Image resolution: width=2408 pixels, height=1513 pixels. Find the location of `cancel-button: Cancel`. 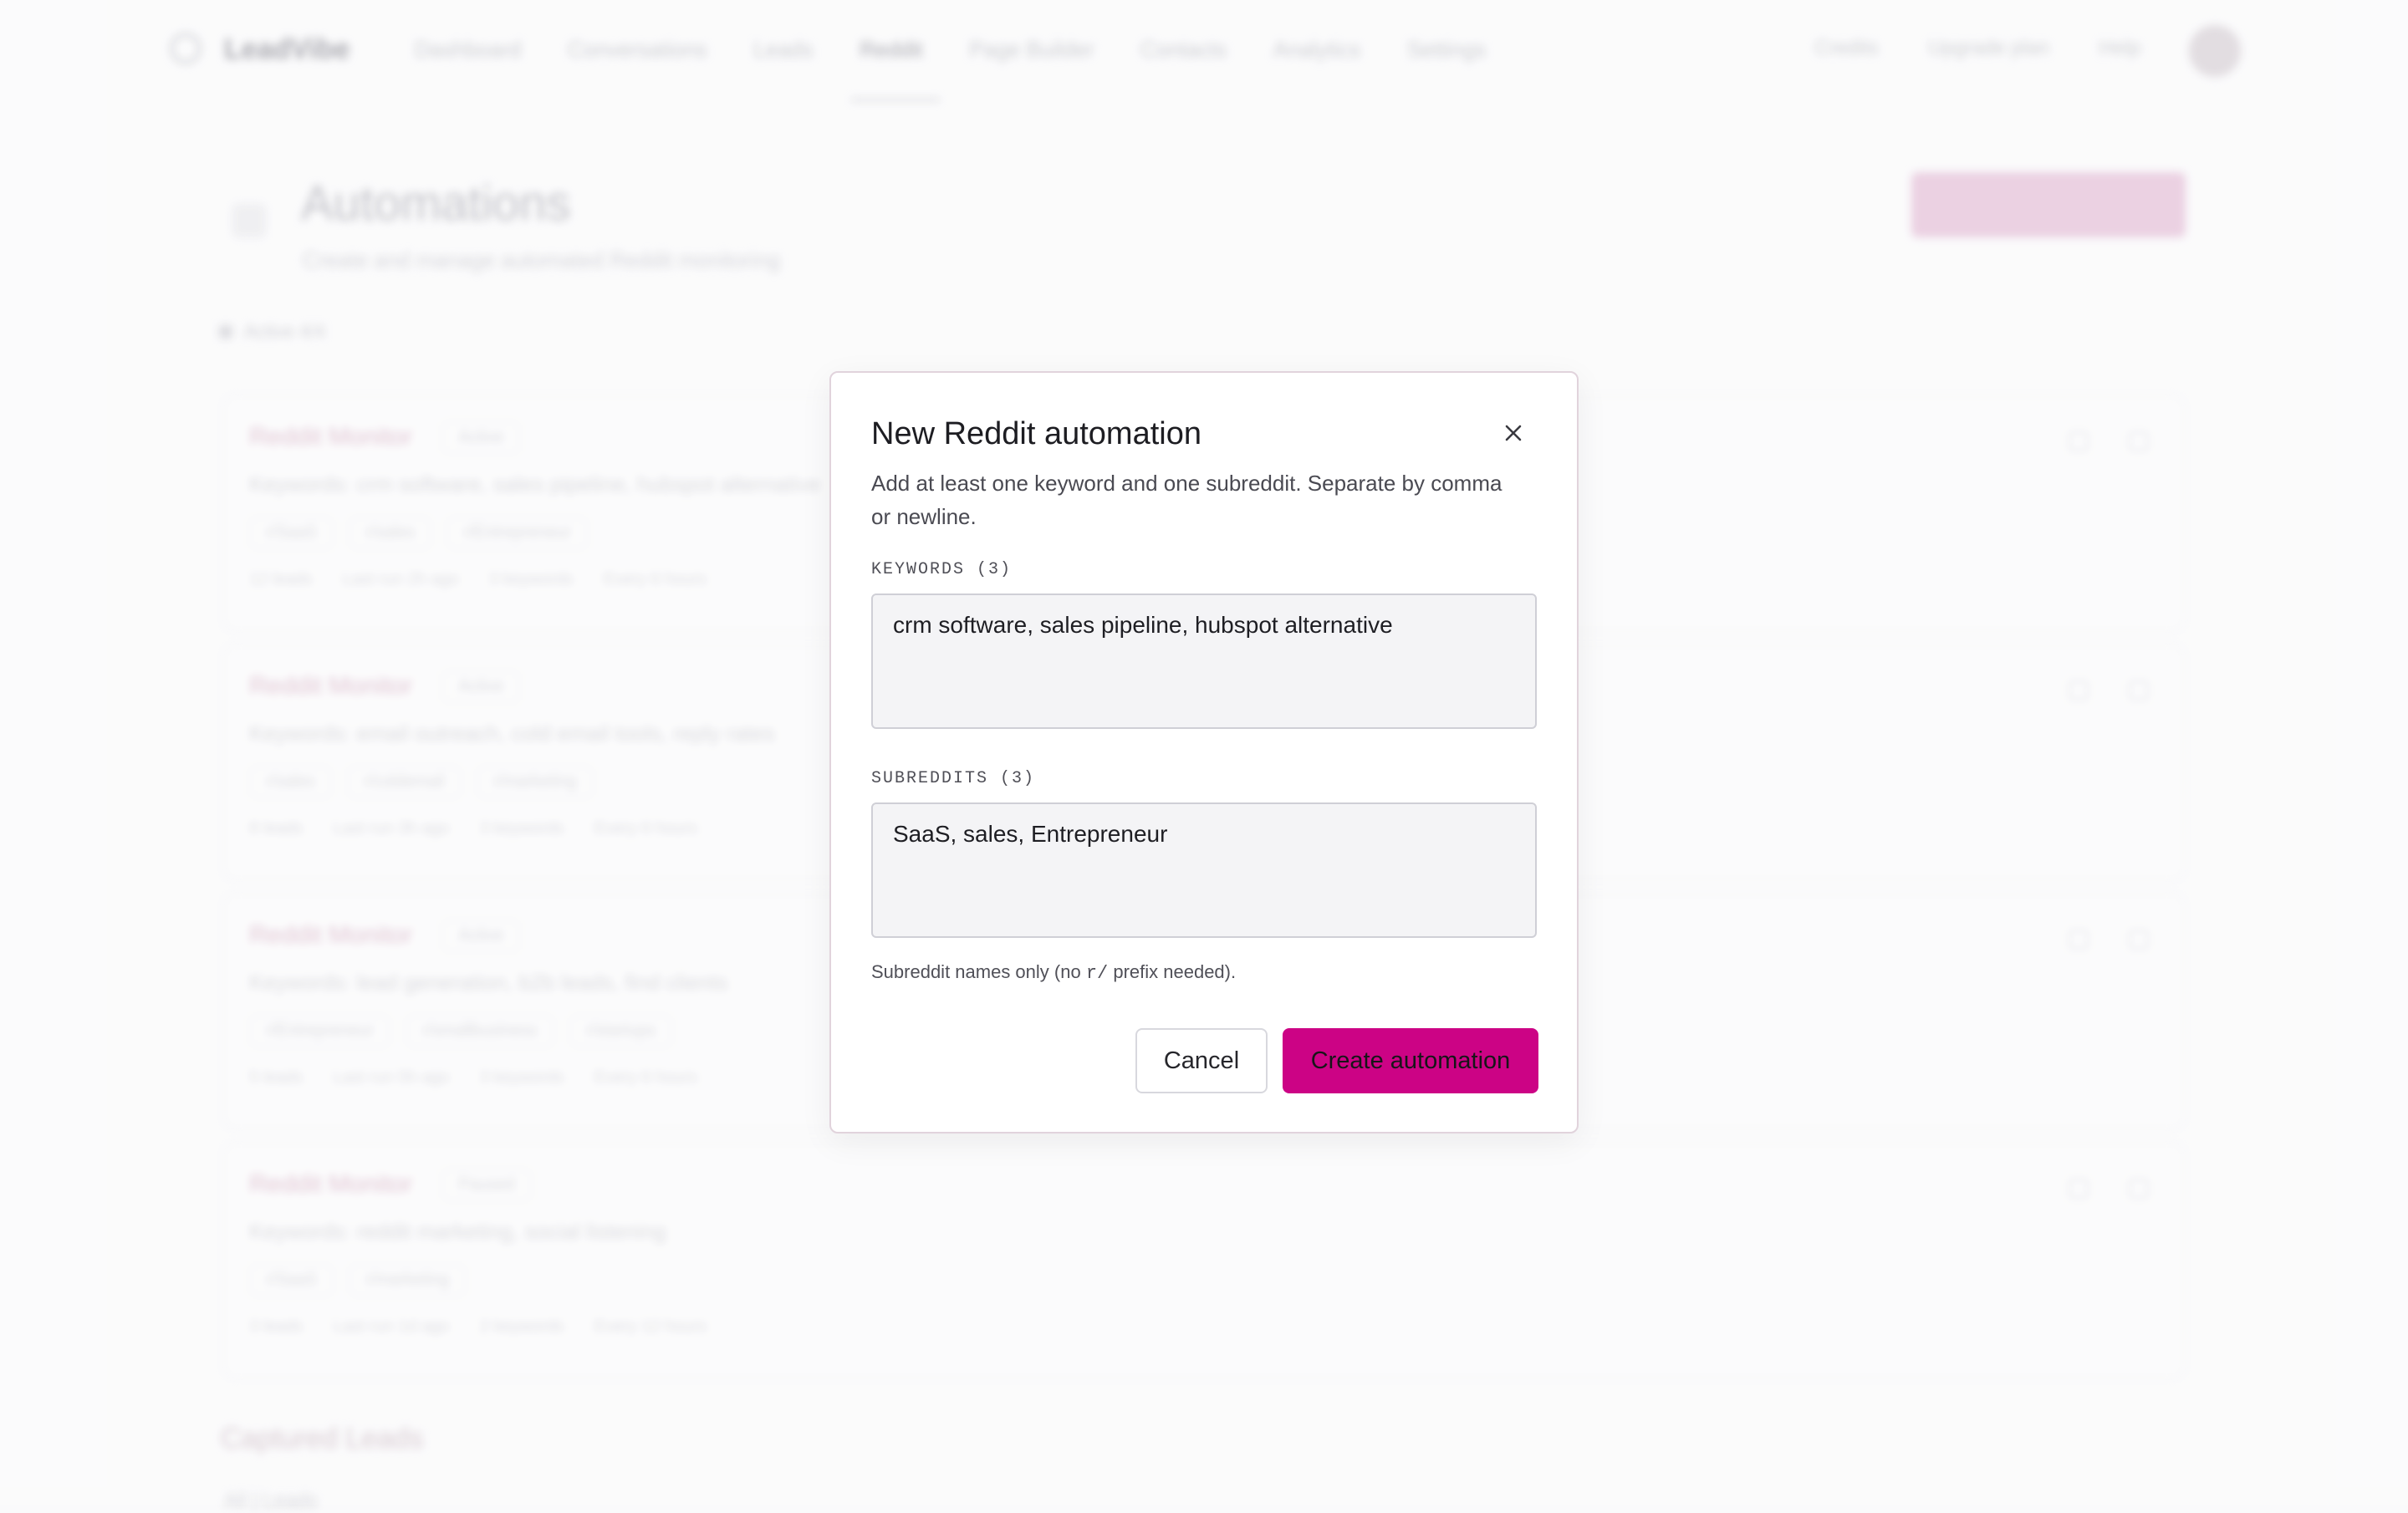

cancel-button: Cancel is located at coordinates (1201, 1060).